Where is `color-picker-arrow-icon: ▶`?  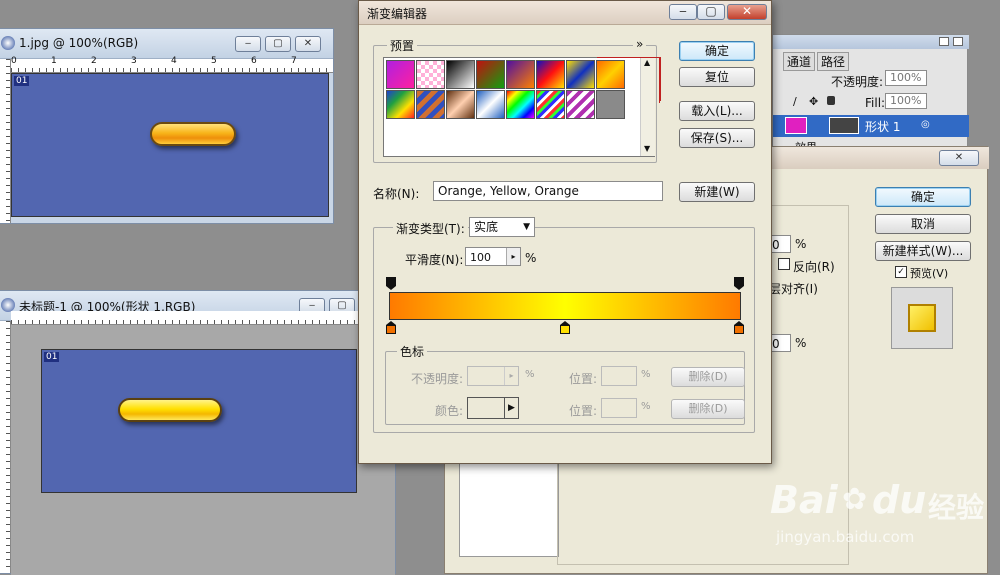
color-picker-arrow-icon: ▶ is located at coordinates (511, 408).